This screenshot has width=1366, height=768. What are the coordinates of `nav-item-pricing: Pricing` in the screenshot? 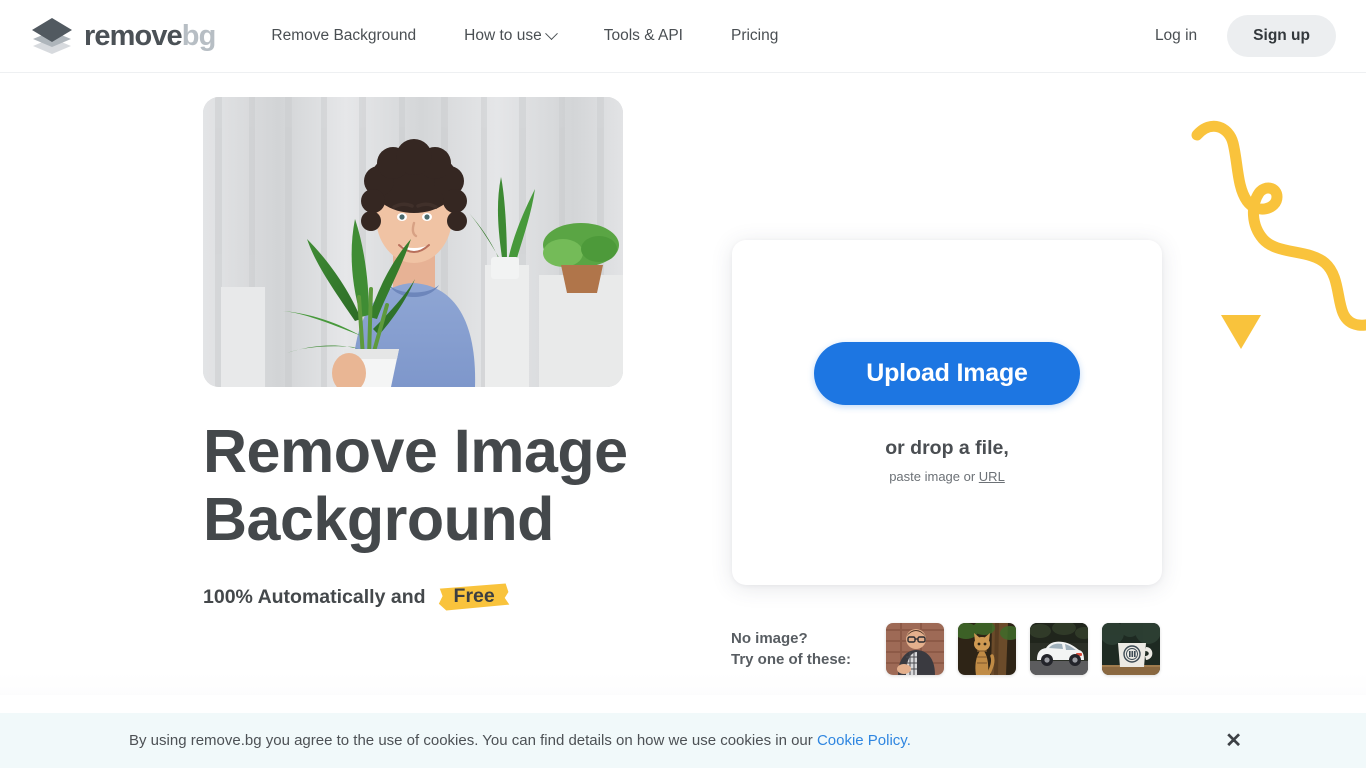 It's located at (754, 36).